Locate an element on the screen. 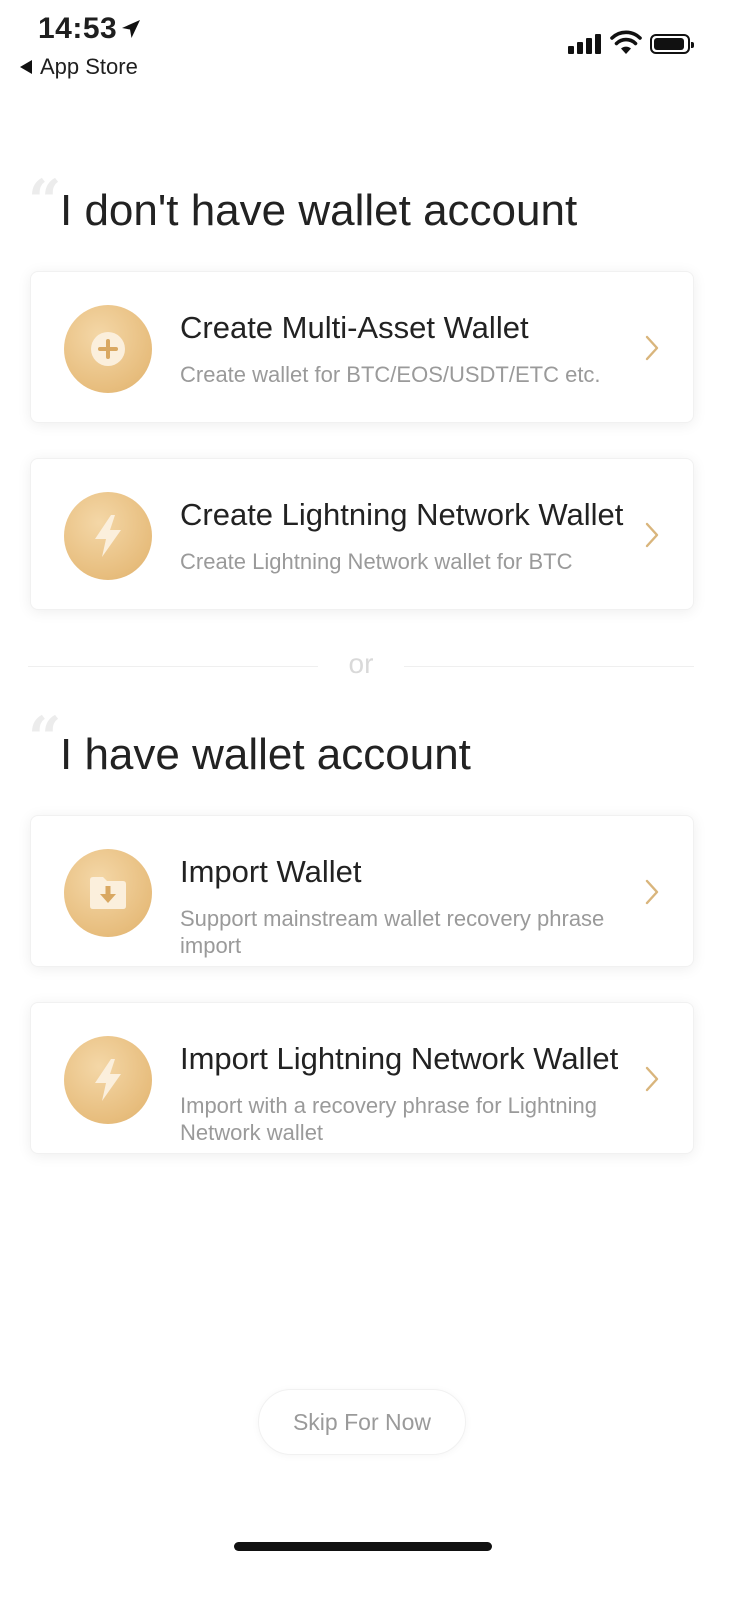 This screenshot has height=1600, width=739. divider-line-right is located at coordinates (549, 666).